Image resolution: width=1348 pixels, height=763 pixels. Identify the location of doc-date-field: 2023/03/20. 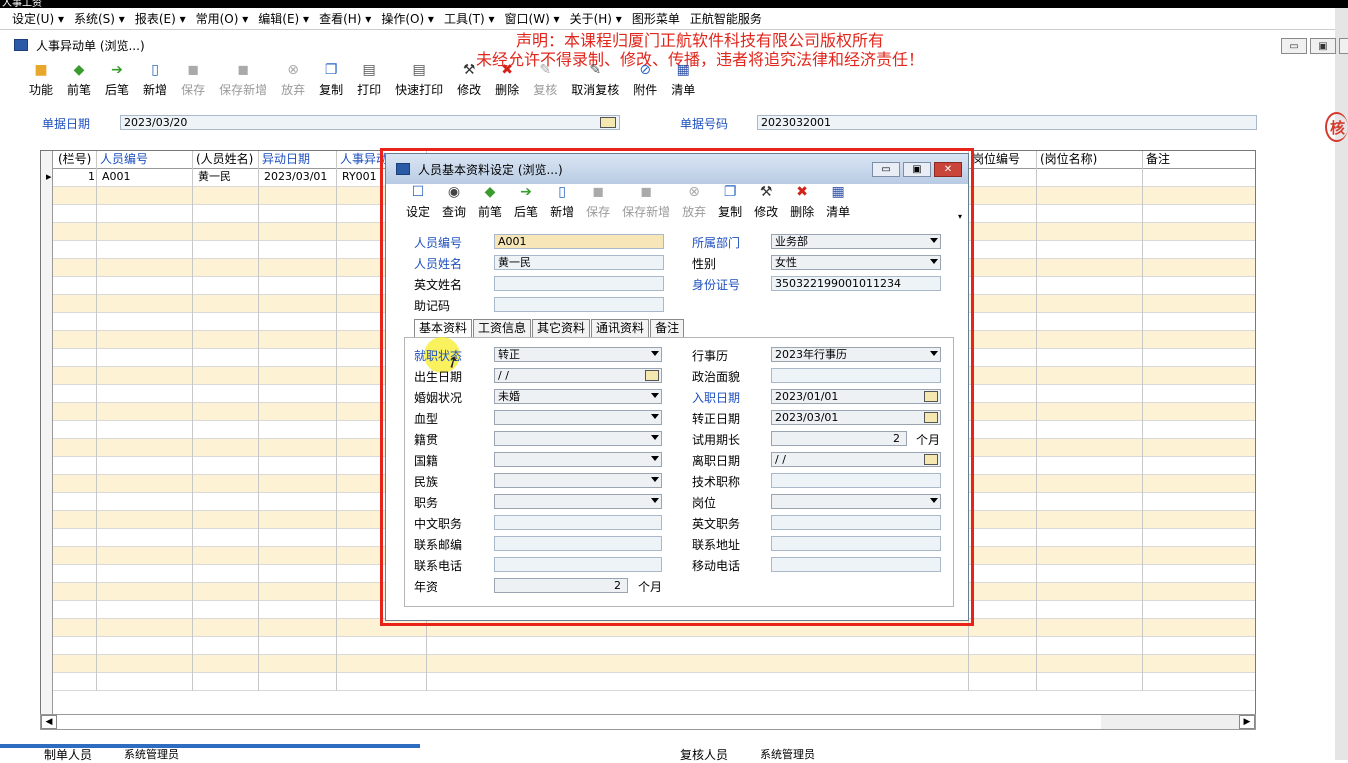
(370, 122).